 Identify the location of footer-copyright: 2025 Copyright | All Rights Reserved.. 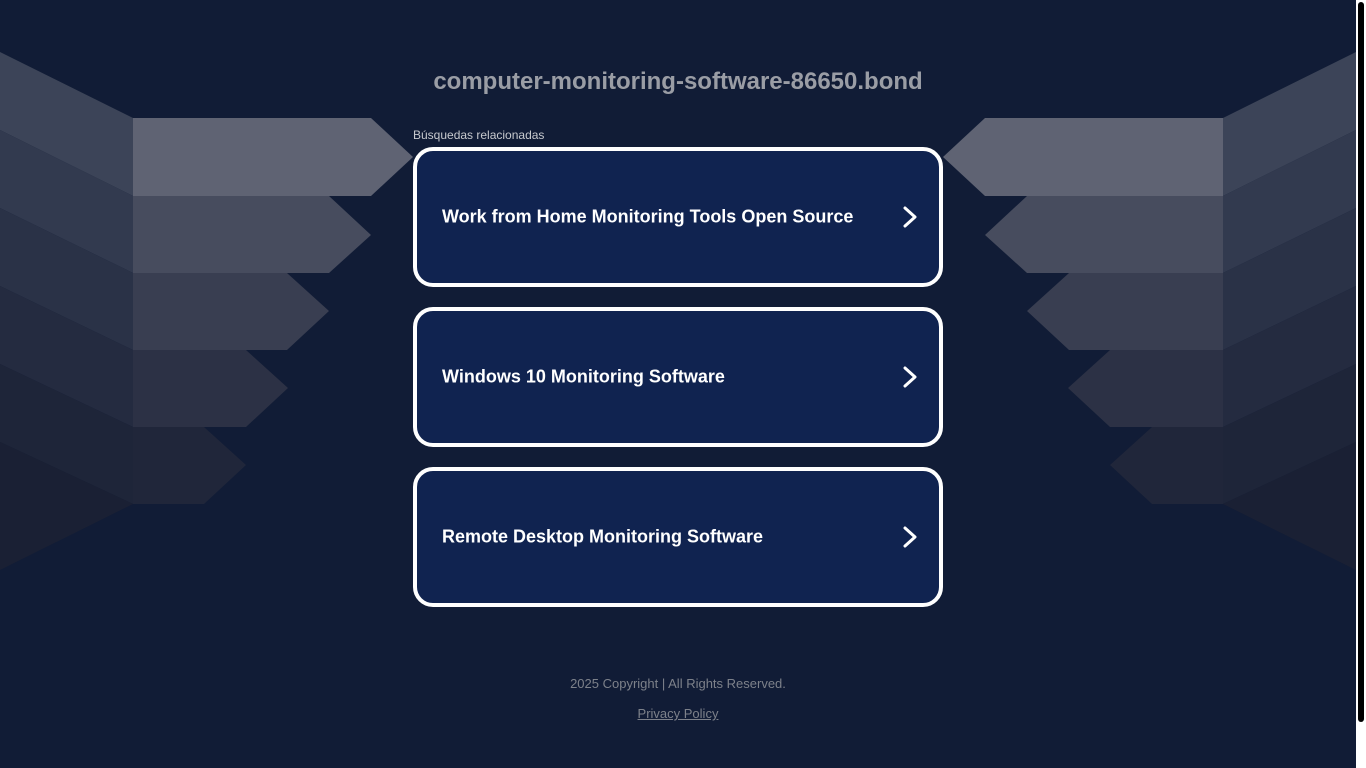
(678, 683).